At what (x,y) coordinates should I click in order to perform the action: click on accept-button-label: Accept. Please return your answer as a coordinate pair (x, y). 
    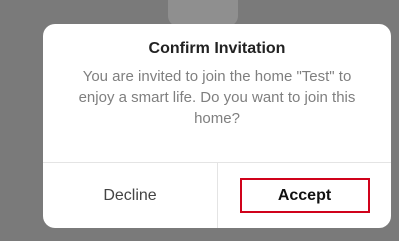
    Looking at the image, I should click on (304, 195).